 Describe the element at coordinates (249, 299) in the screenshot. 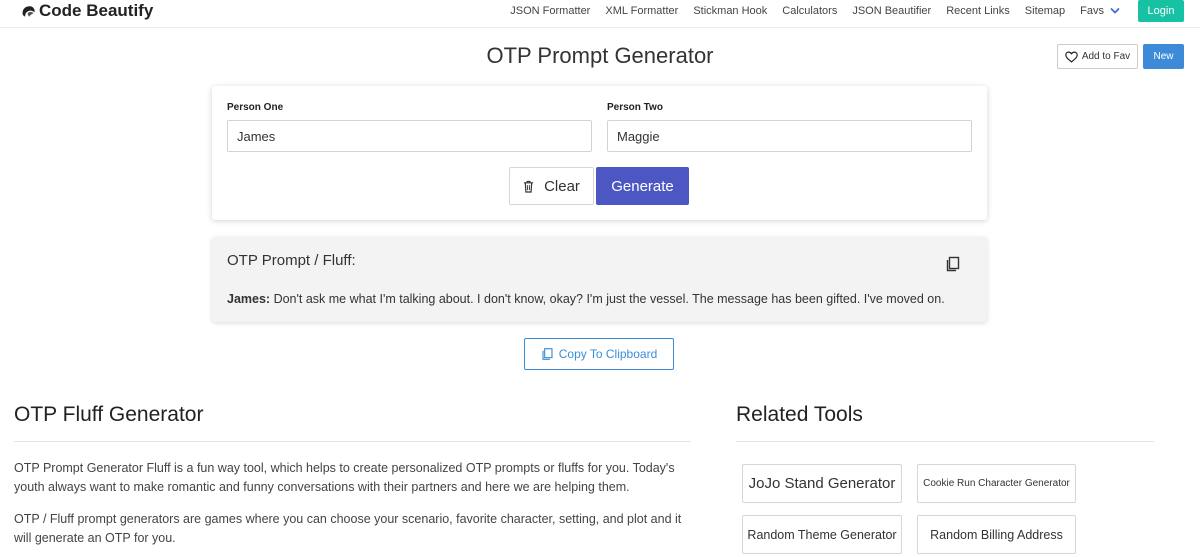

I see `result-speaker: James:` at that location.